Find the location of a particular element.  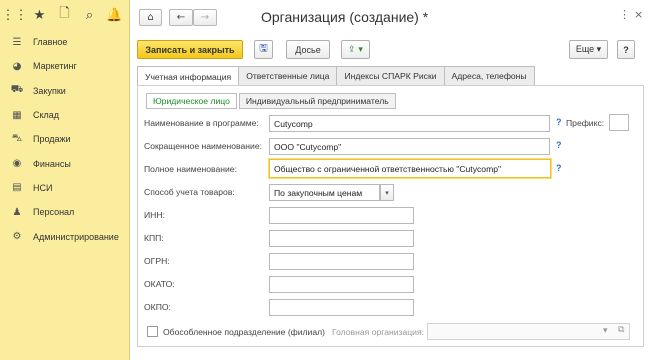

accounting-method-select: По закупочным ценам is located at coordinates (324, 192).